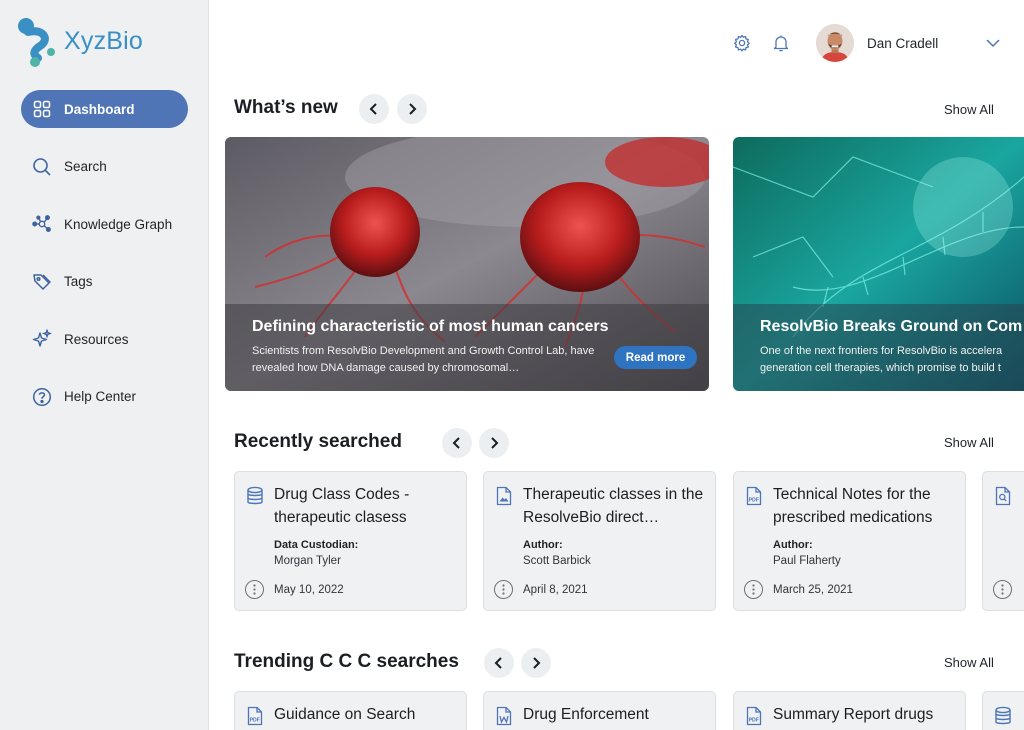 This screenshot has height=730, width=1024. I want to click on sidebar-item-label: Search, so click(85, 166).